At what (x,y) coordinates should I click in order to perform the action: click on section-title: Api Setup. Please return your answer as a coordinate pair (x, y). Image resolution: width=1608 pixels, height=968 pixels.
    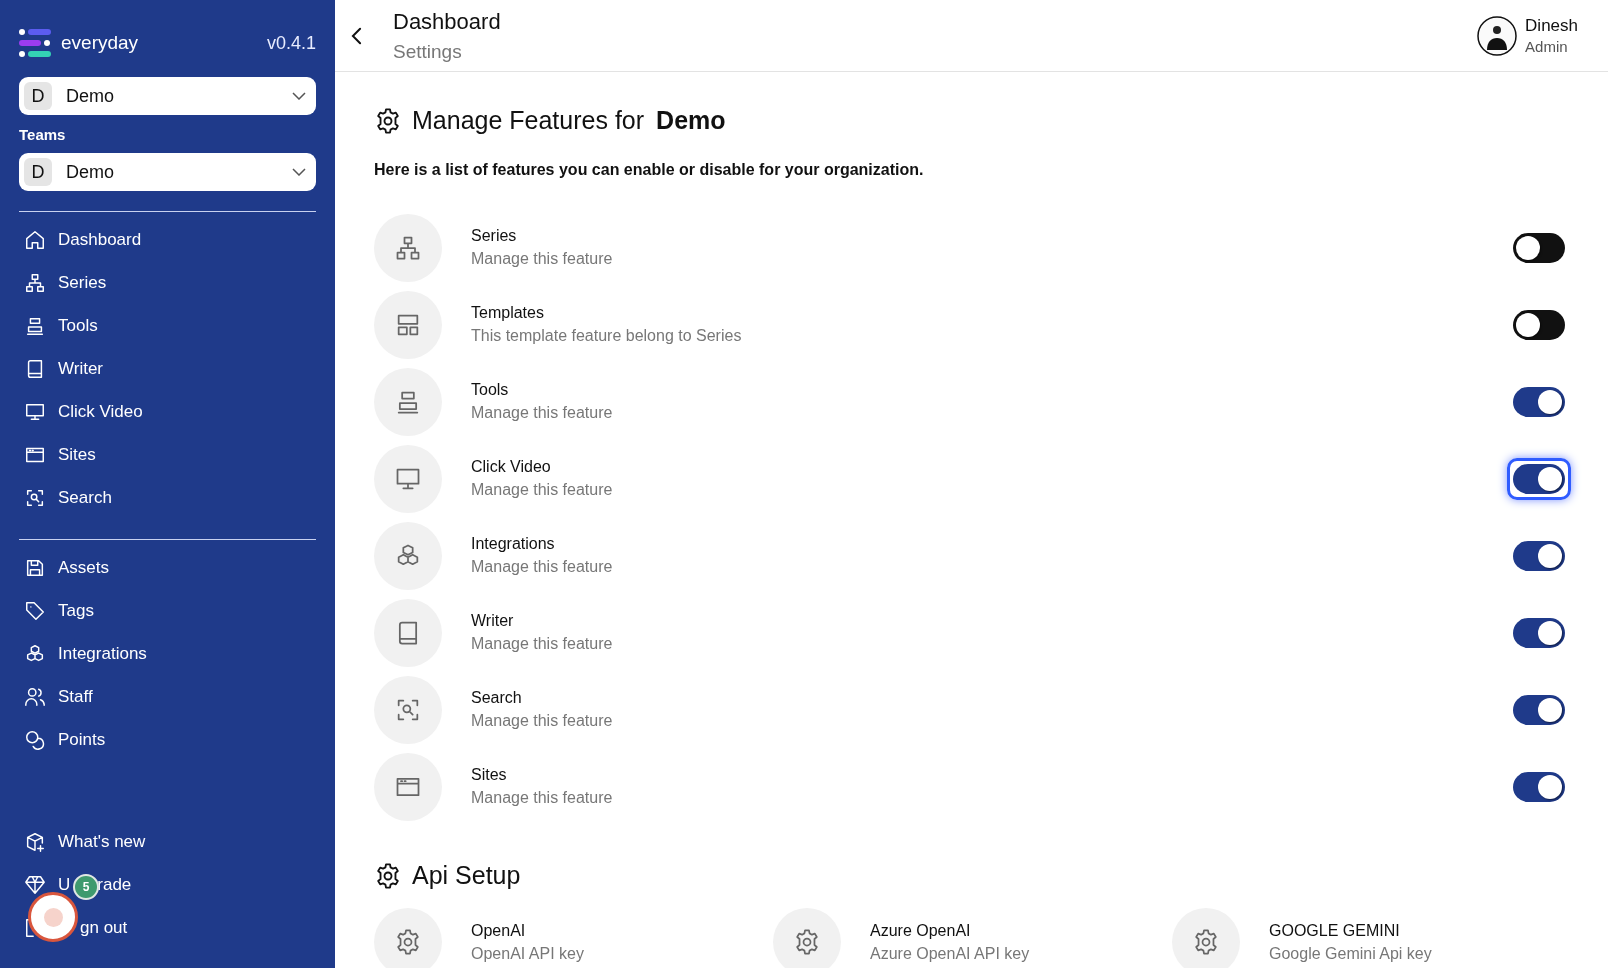
    Looking at the image, I should click on (466, 875).